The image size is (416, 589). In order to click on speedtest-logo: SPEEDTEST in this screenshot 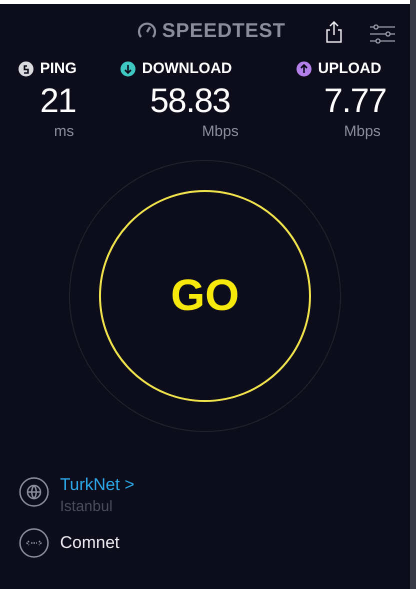, I will do `click(224, 31)`.